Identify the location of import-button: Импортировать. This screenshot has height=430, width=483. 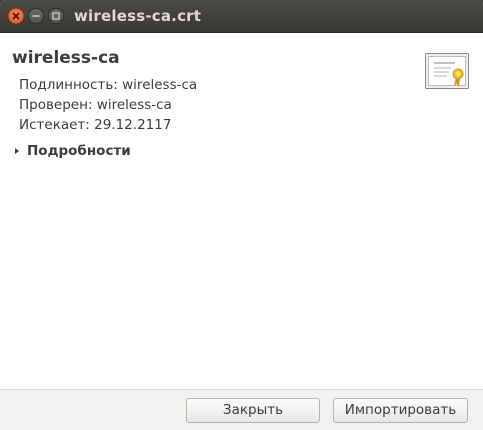
(400, 410).